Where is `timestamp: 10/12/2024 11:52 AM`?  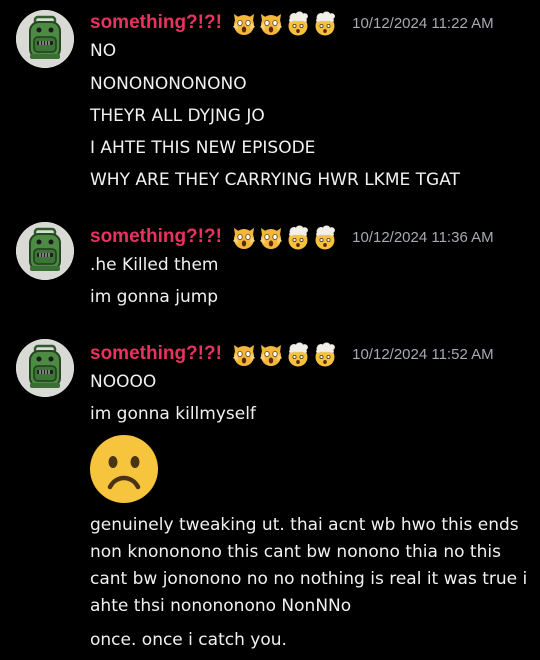
timestamp: 10/12/2024 11:52 AM is located at coordinates (423, 354).